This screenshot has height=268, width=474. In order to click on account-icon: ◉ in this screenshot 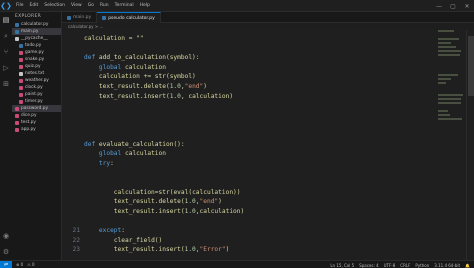, I will do `click(6, 236)`.